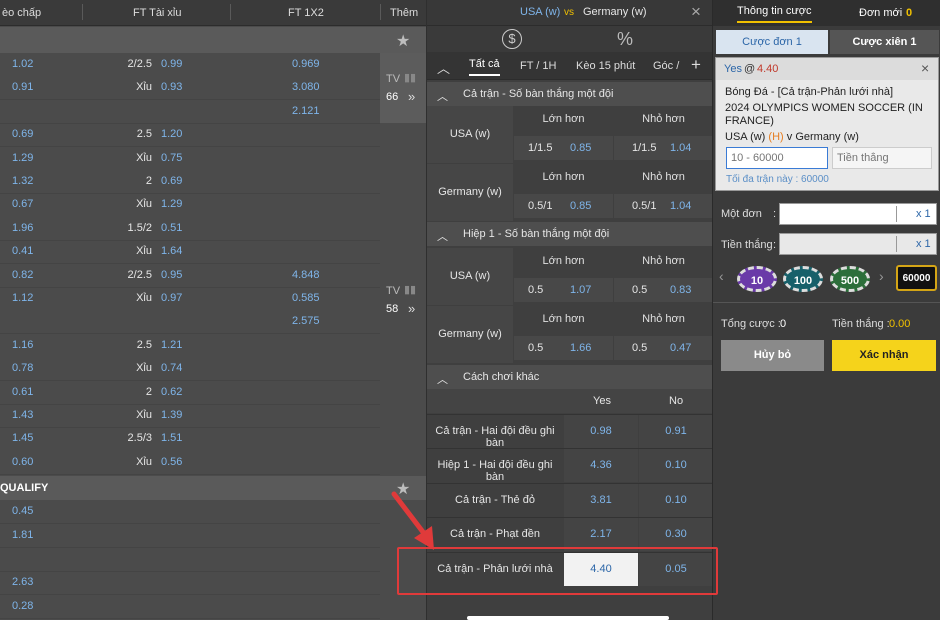 The height and width of the screenshot is (620, 940). I want to click on ou-odds: 0.56, so click(171, 462).